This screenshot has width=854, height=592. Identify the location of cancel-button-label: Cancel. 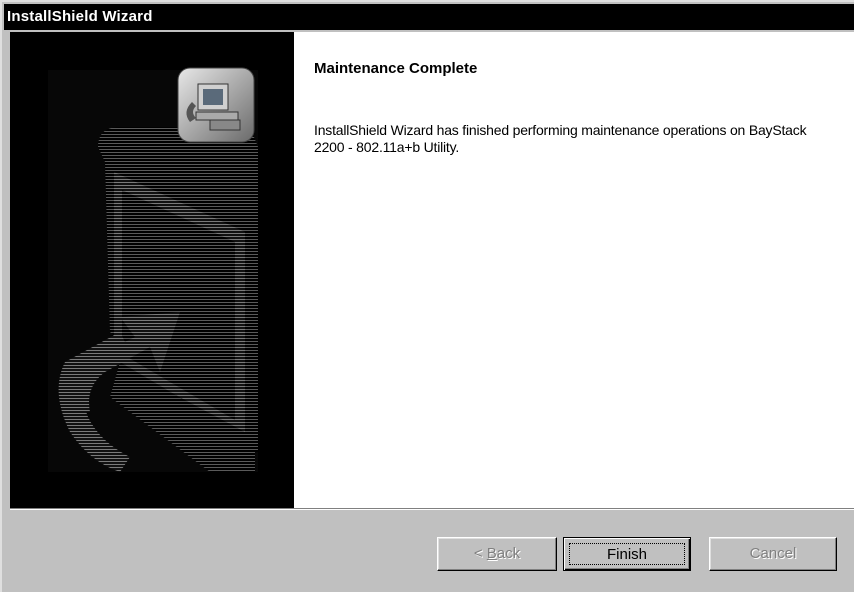
(773, 553).